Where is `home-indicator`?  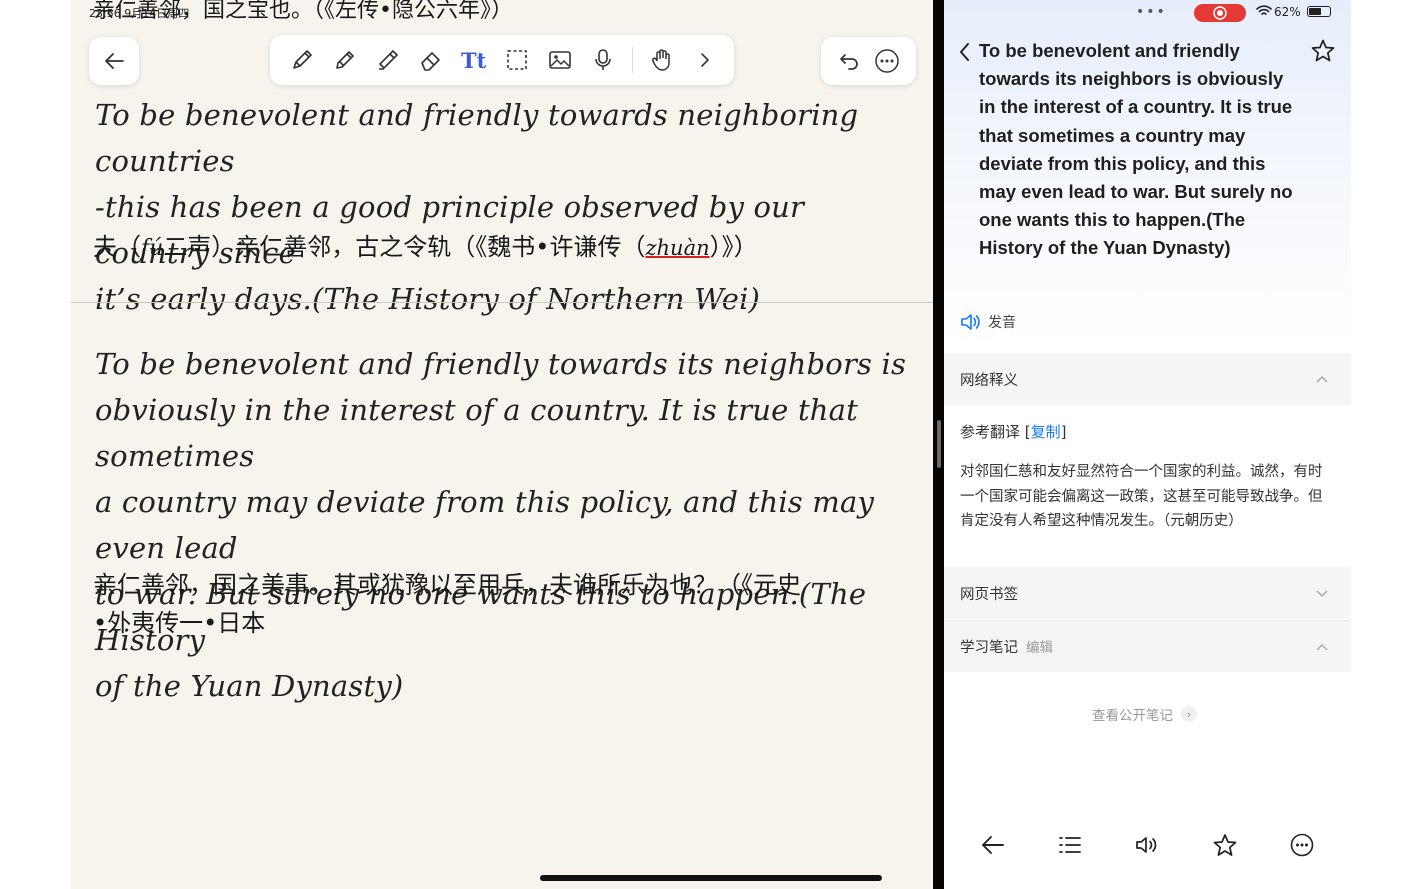 home-indicator is located at coordinates (711, 878).